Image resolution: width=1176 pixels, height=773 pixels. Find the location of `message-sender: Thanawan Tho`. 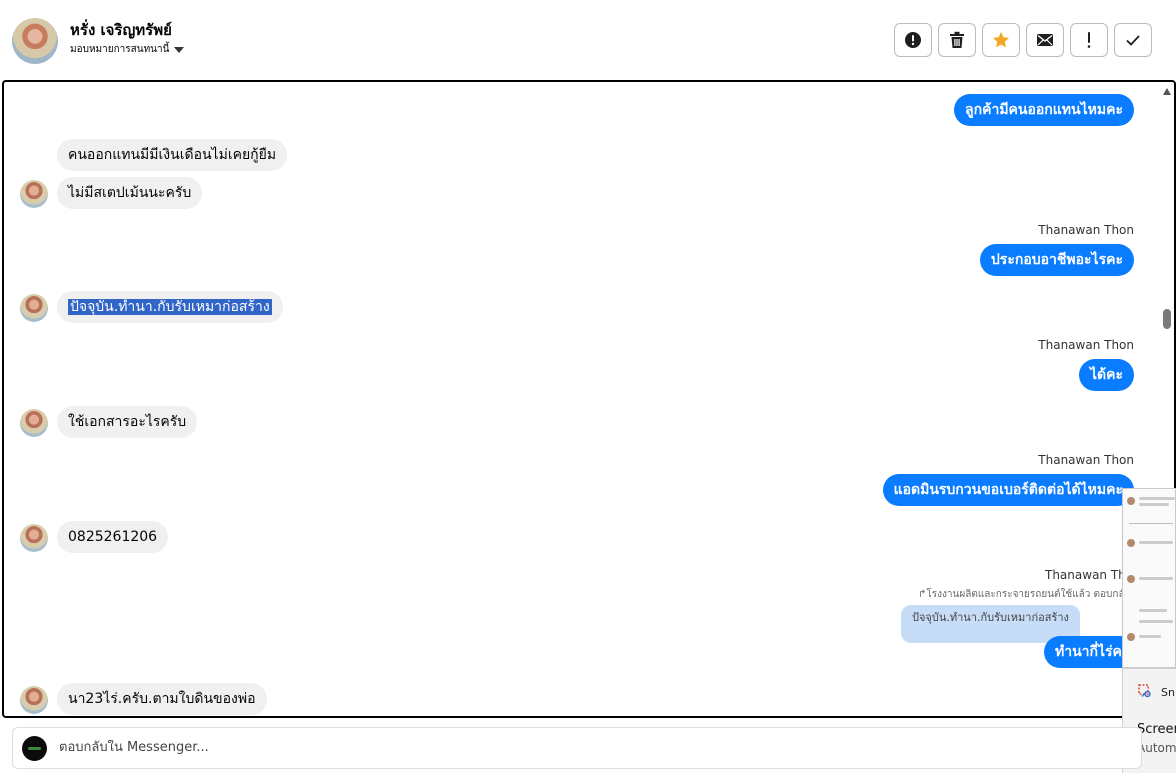

message-sender: Thanawan Tho is located at coordinates (1089, 575).